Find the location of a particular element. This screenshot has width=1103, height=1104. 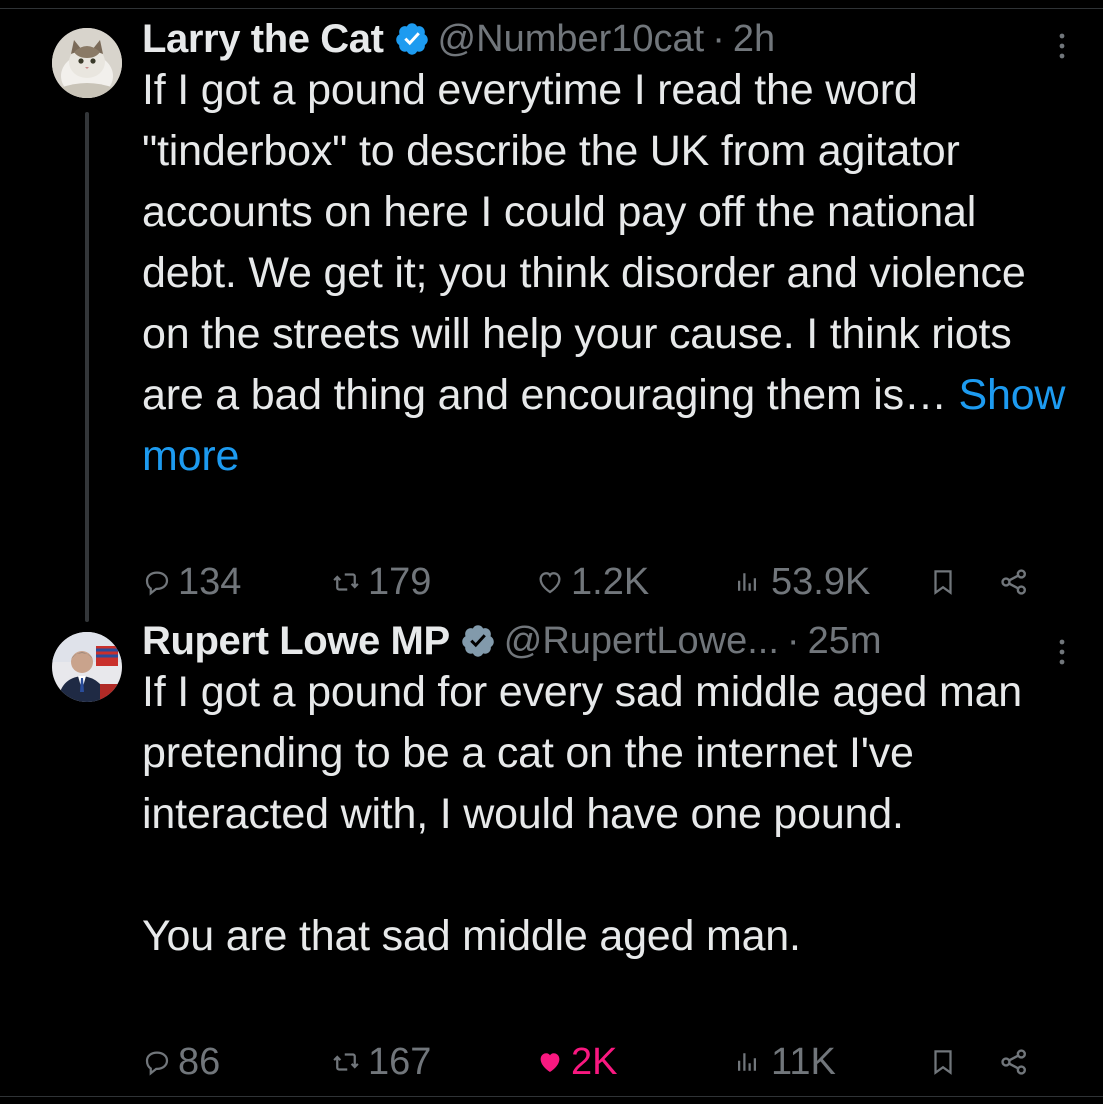

reply-count: 134 is located at coordinates (210, 581).